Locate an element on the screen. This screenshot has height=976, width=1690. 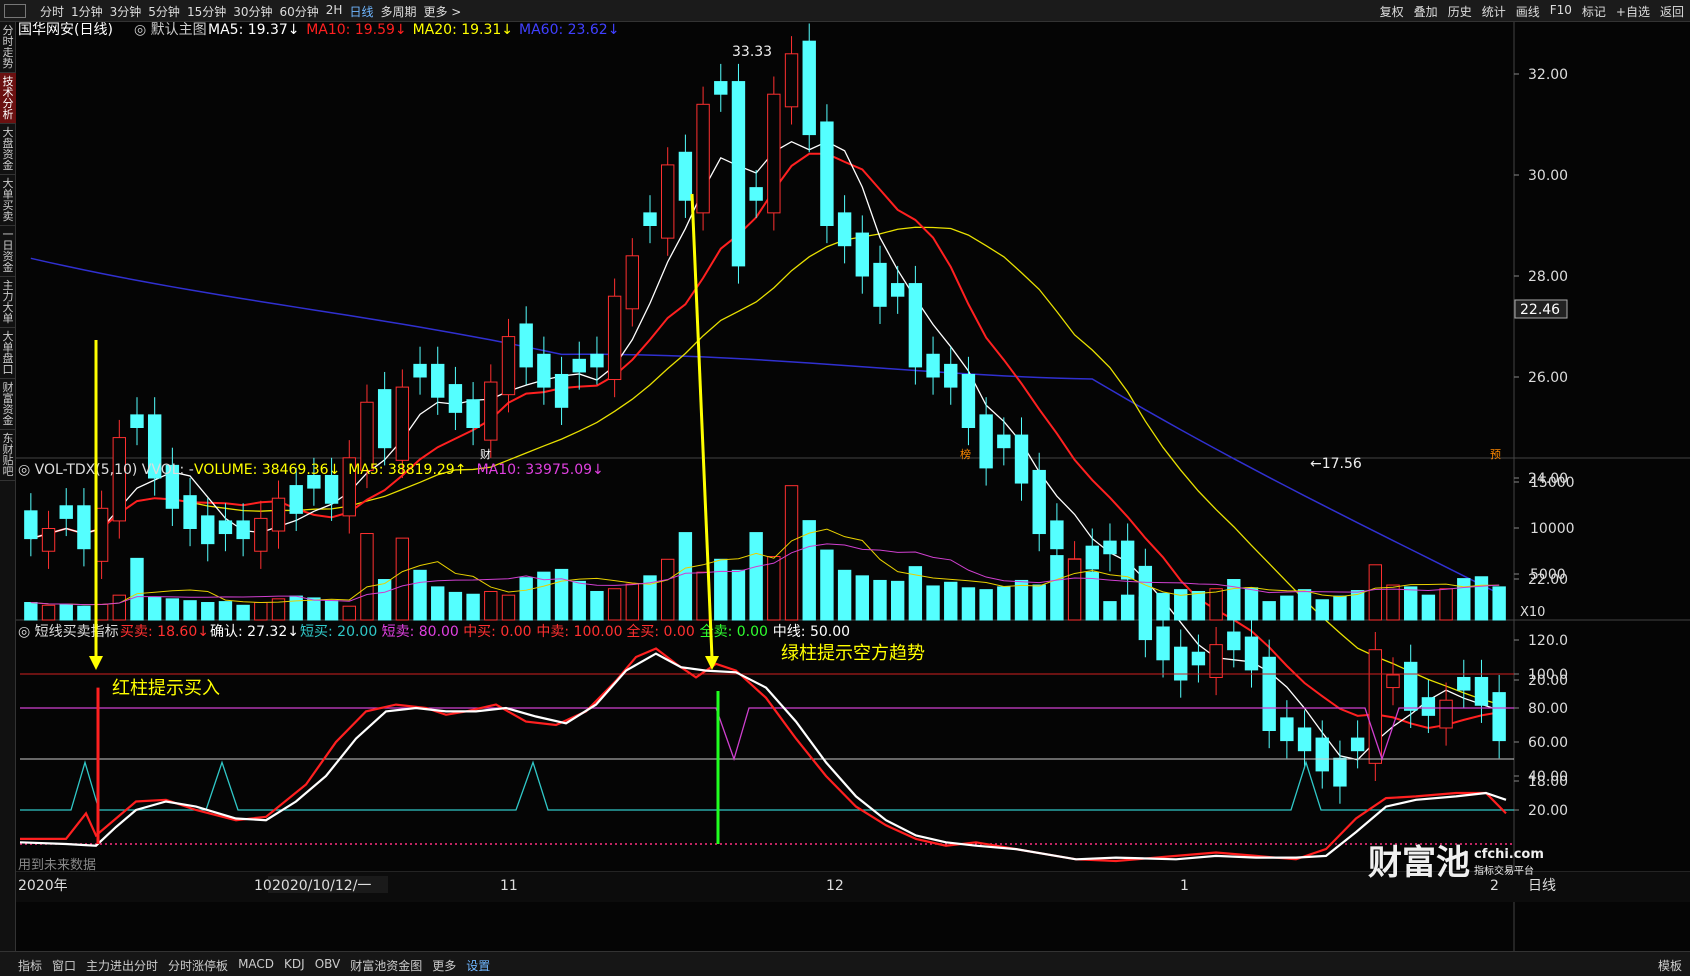
indicator-tab-4: MACD is located at coordinates (256, 965).